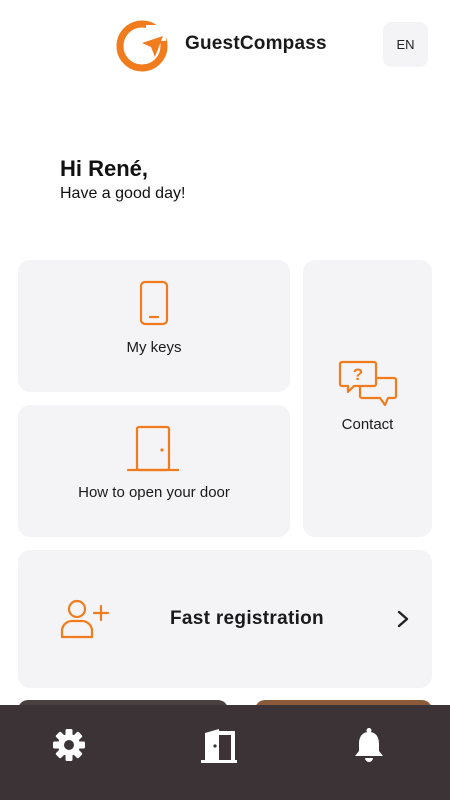  What do you see at coordinates (367, 424) in the screenshot?
I see `contact-label: Contact` at bounding box center [367, 424].